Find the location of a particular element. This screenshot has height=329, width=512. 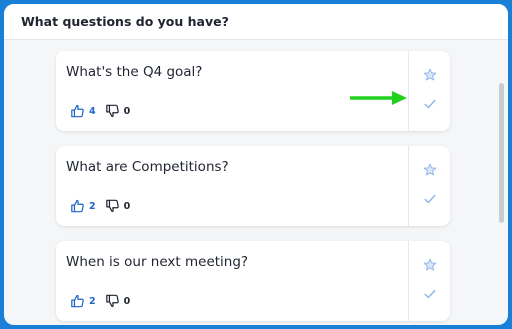

arrow-right-icon is located at coordinates (378, 98).